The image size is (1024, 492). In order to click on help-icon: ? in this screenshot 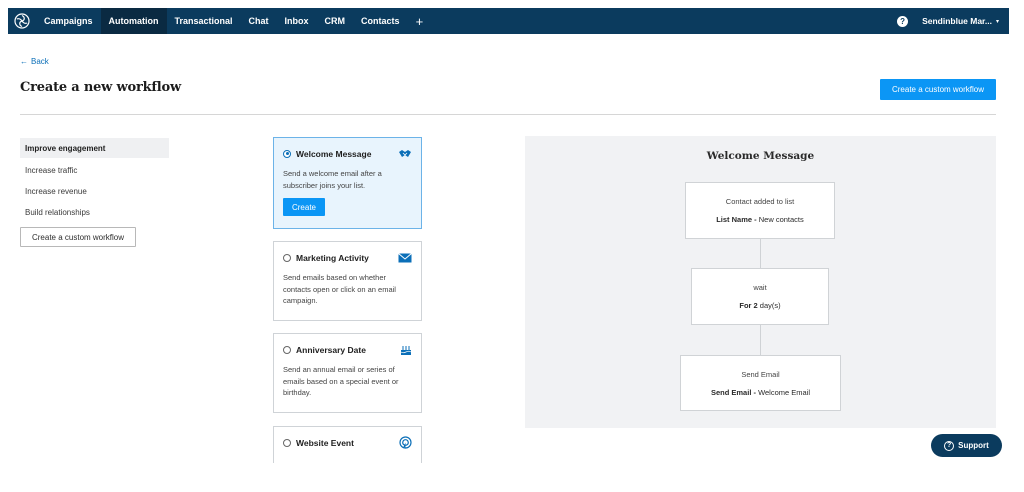, I will do `click(903, 21)`.